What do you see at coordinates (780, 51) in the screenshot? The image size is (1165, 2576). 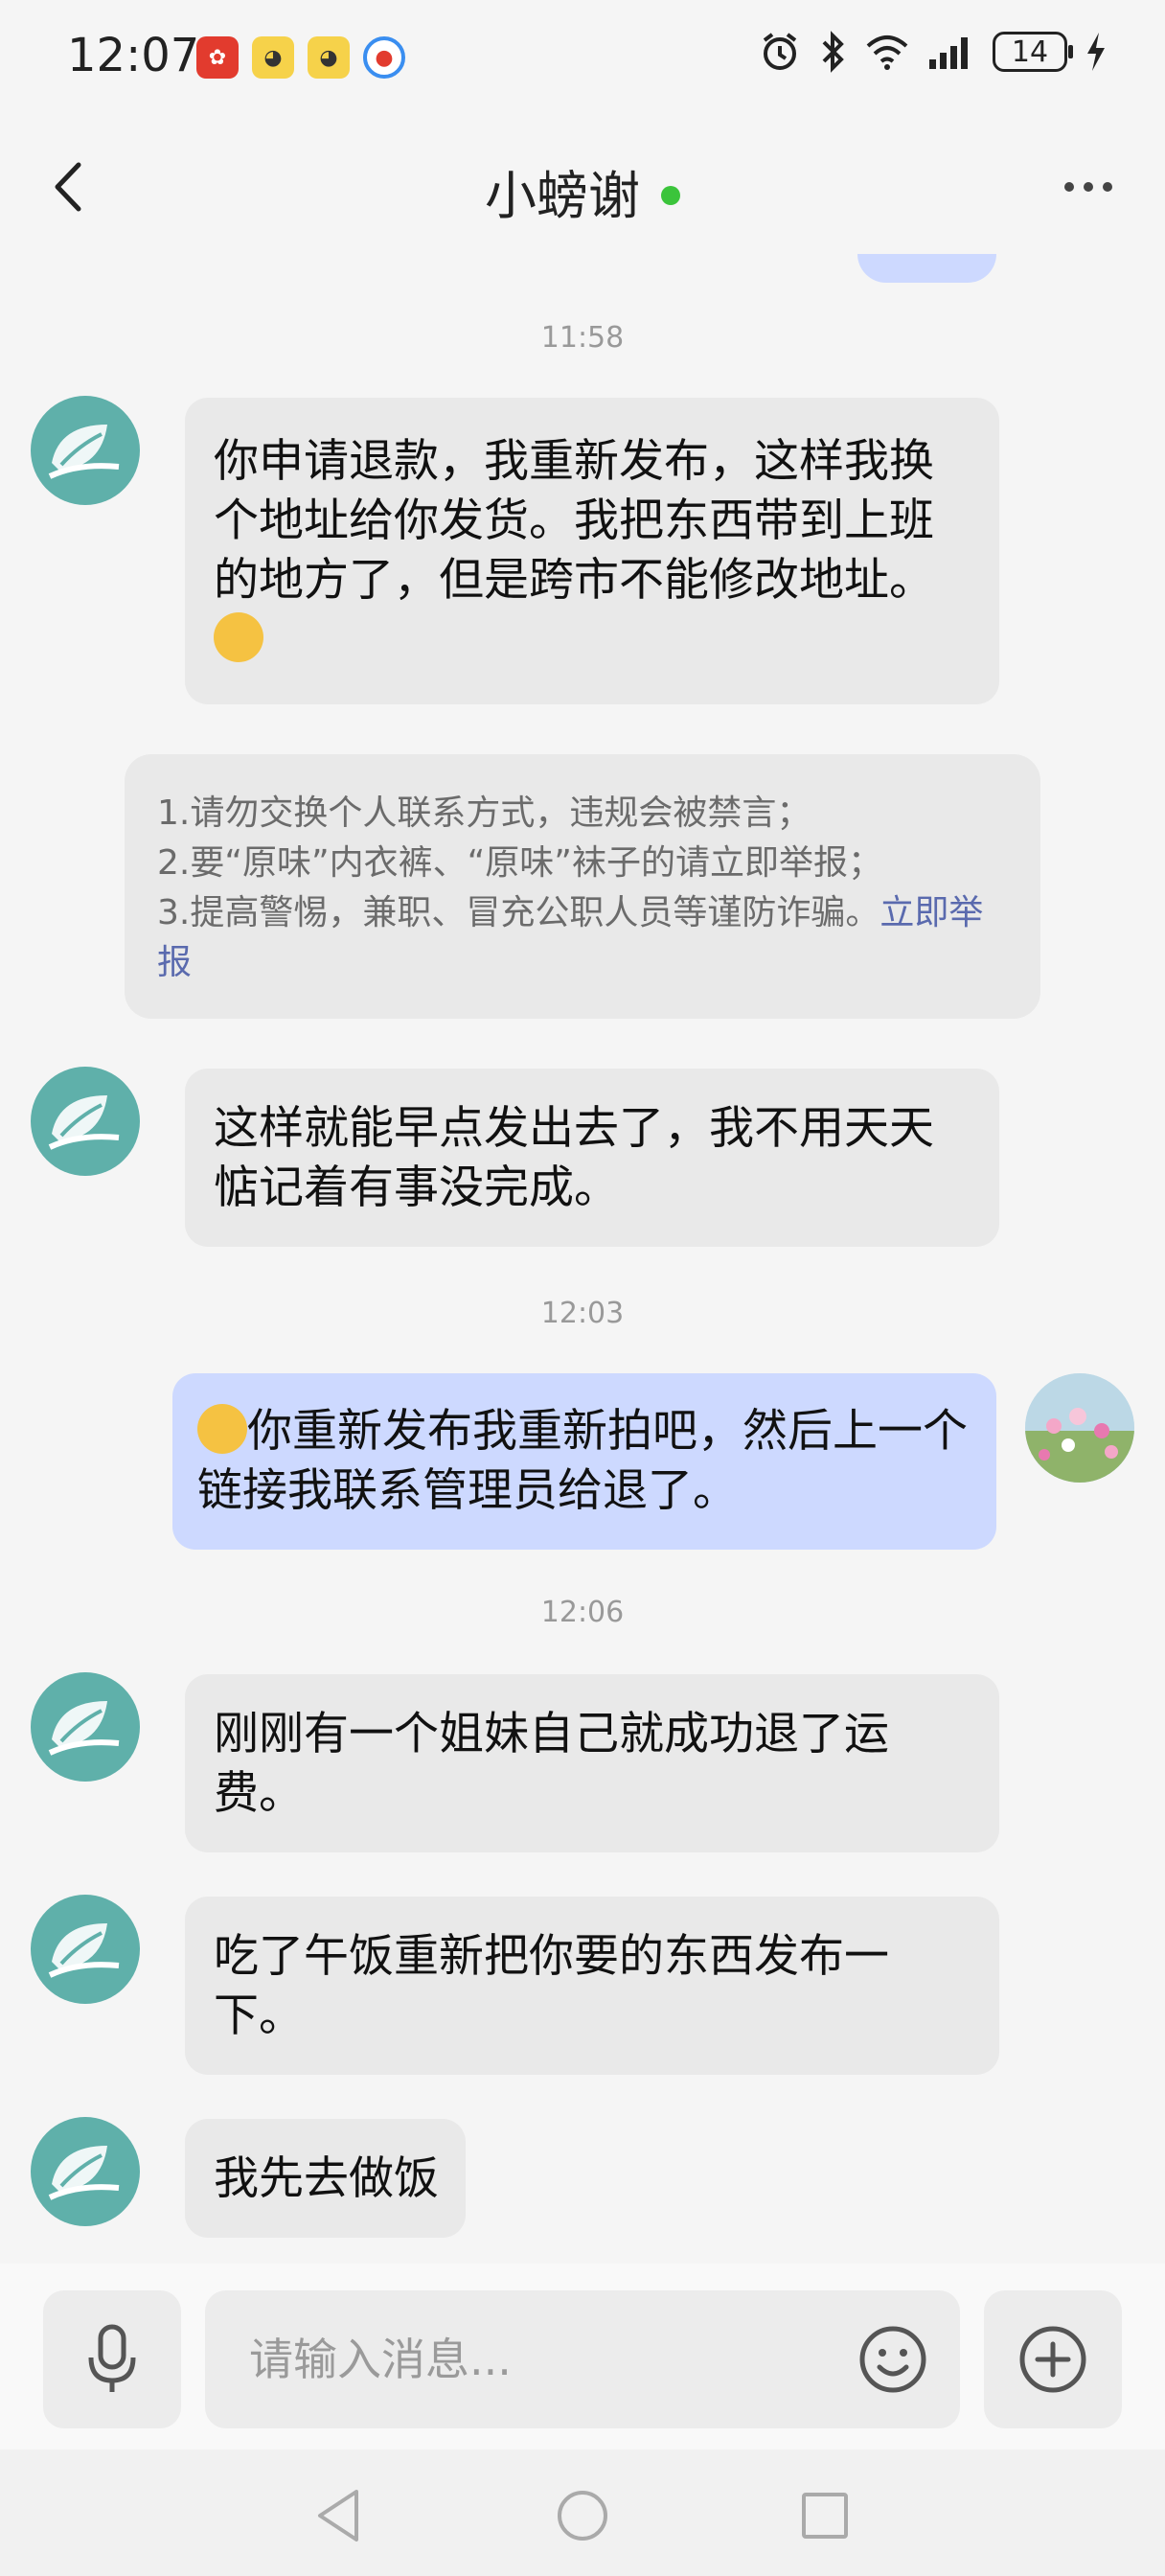 I see `alarm-icon` at bounding box center [780, 51].